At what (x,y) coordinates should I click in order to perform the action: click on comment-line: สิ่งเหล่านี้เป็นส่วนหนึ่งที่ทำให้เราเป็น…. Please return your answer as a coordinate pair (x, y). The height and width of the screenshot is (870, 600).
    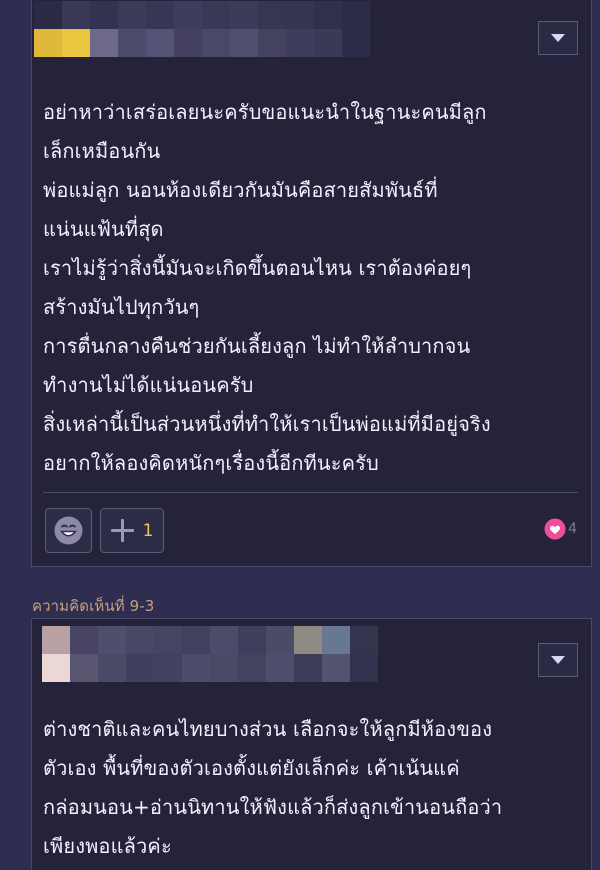
    Looking at the image, I should click on (267, 424).